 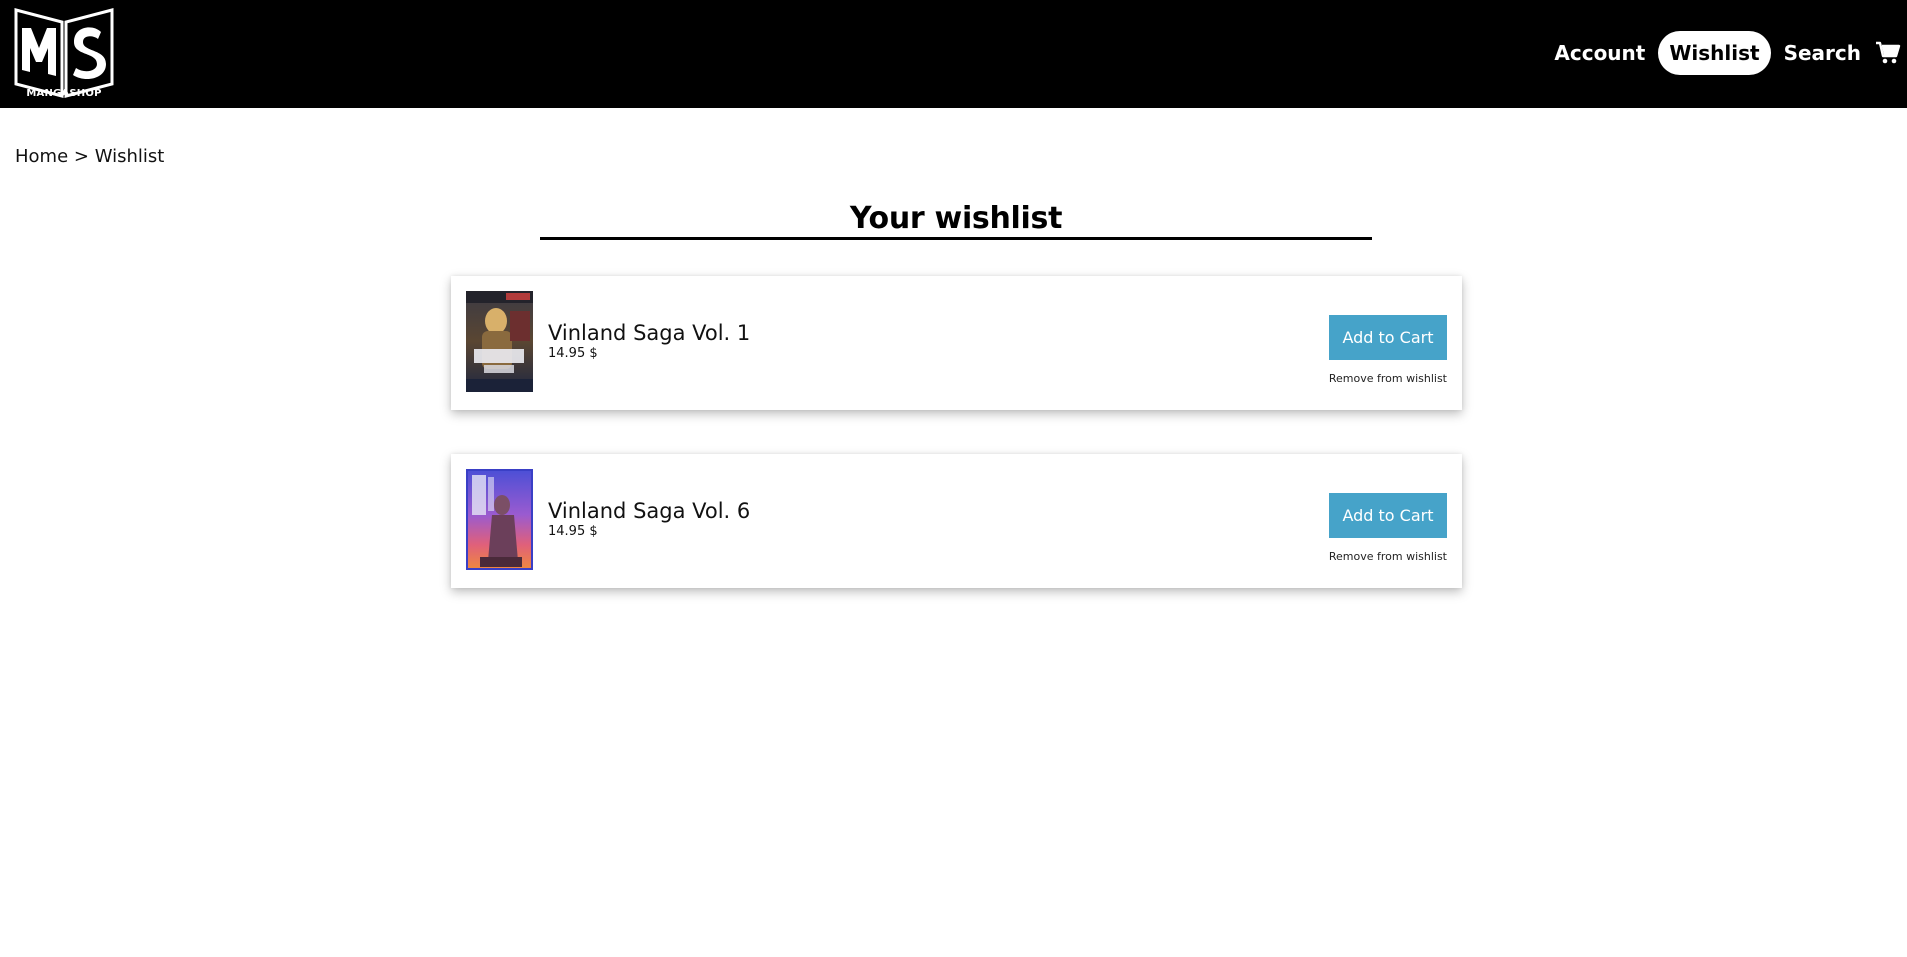 I want to click on shopping-cart-icon, so click(x=1888, y=53).